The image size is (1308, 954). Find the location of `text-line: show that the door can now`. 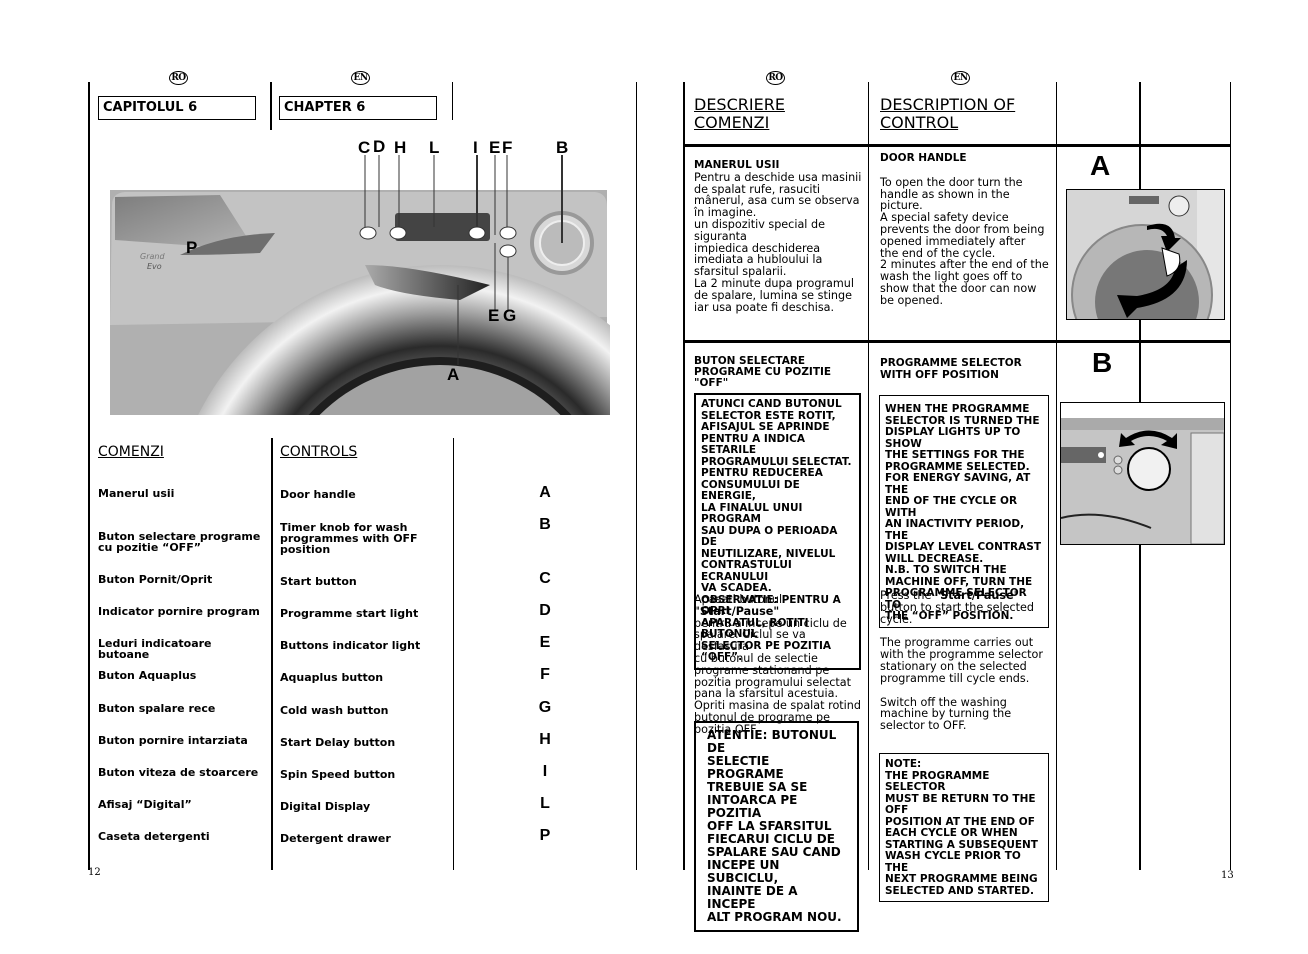

text-line: show that the door can now is located at coordinates (958, 288).